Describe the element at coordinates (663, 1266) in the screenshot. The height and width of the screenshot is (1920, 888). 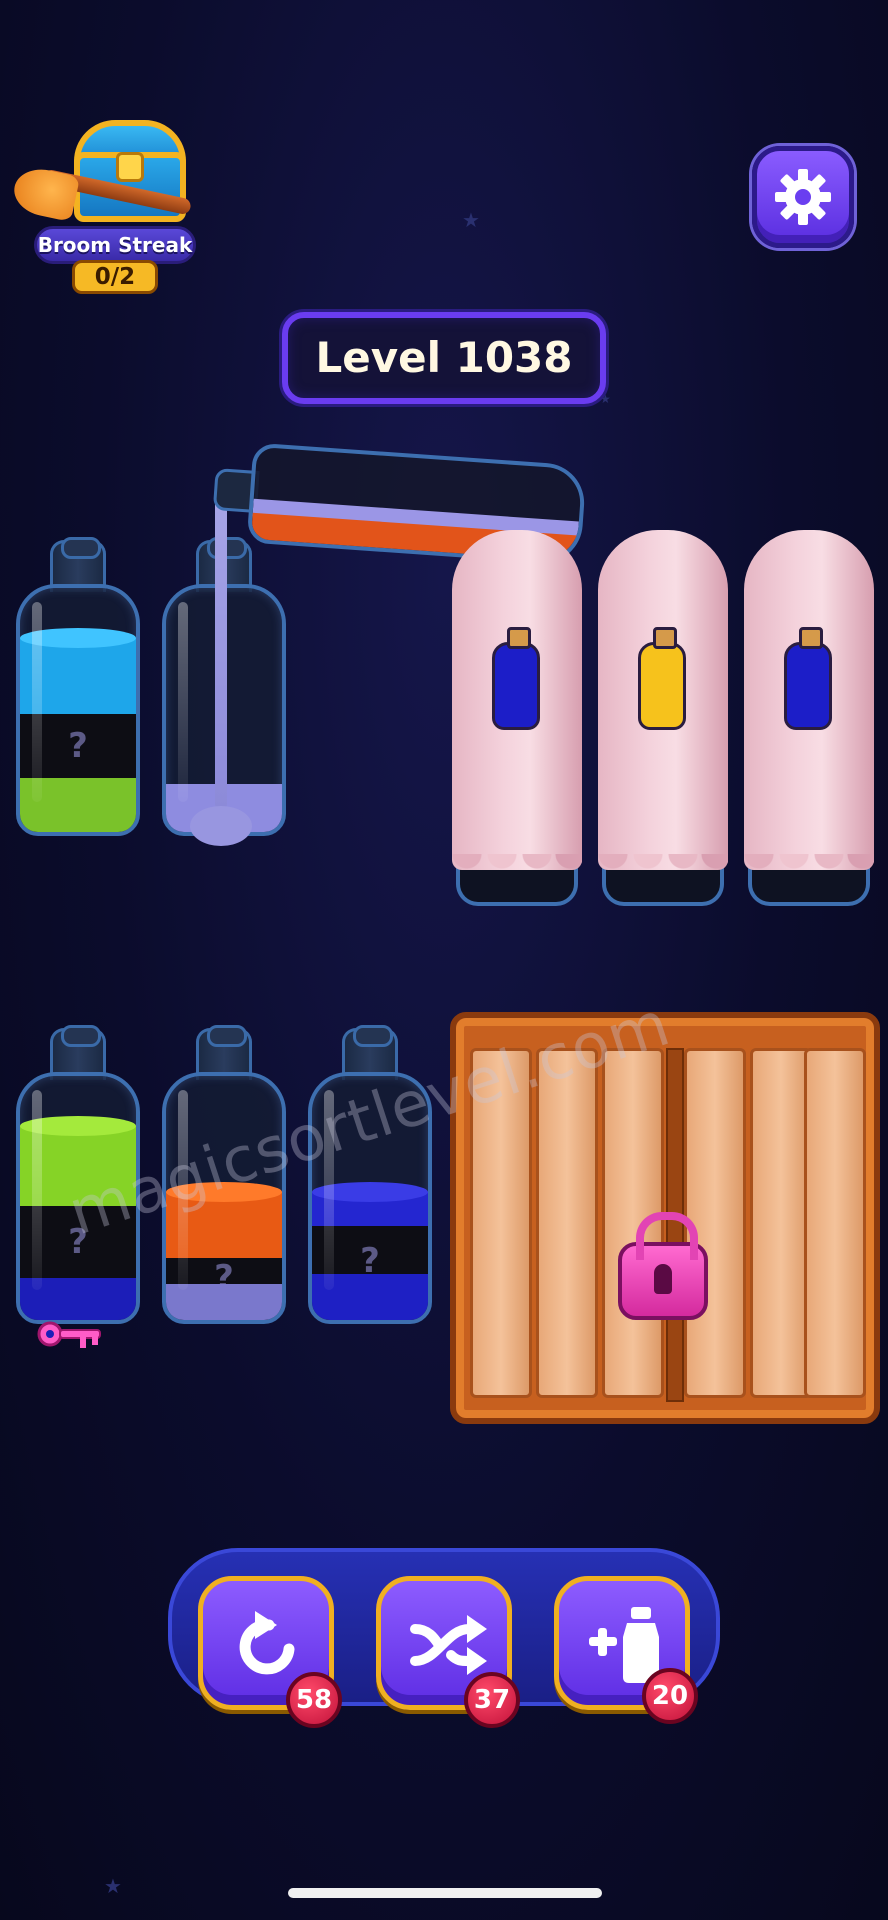
I see `padlock-icon` at that location.